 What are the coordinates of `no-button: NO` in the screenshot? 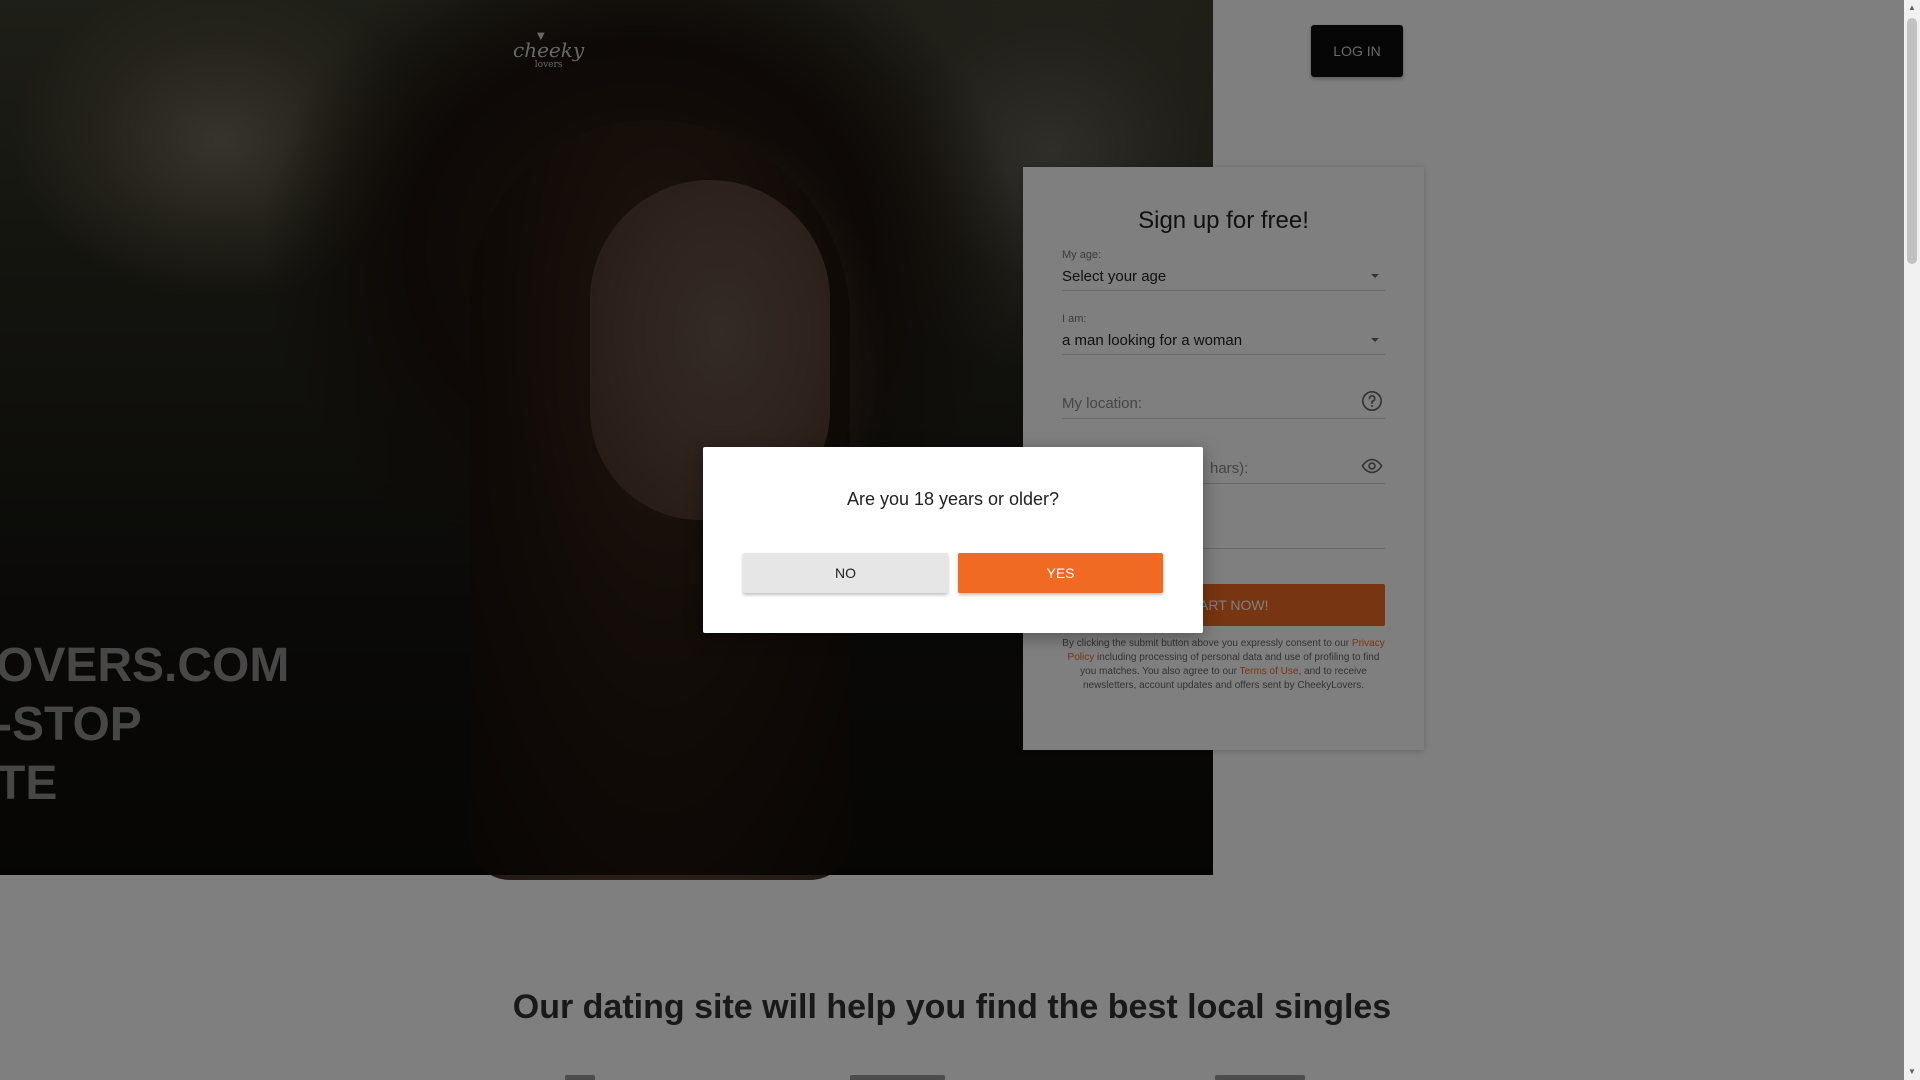 It's located at (845, 573).